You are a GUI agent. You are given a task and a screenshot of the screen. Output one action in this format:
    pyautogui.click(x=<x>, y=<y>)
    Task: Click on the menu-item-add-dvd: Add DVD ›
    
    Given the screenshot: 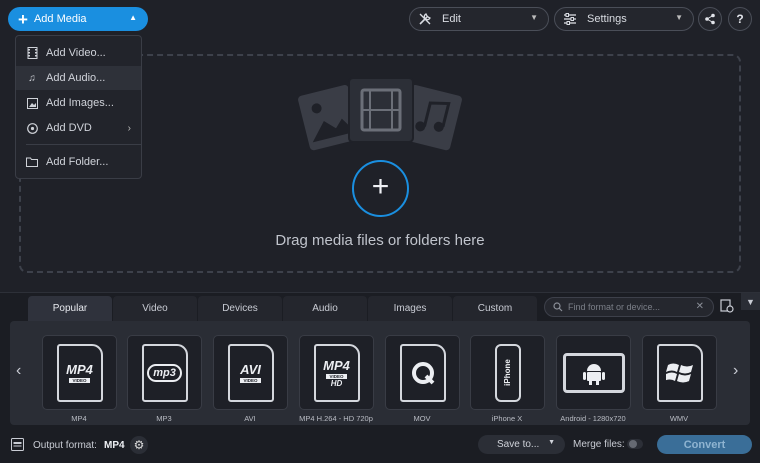 What is the action you would take?
    pyautogui.click(x=78, y=128)
    